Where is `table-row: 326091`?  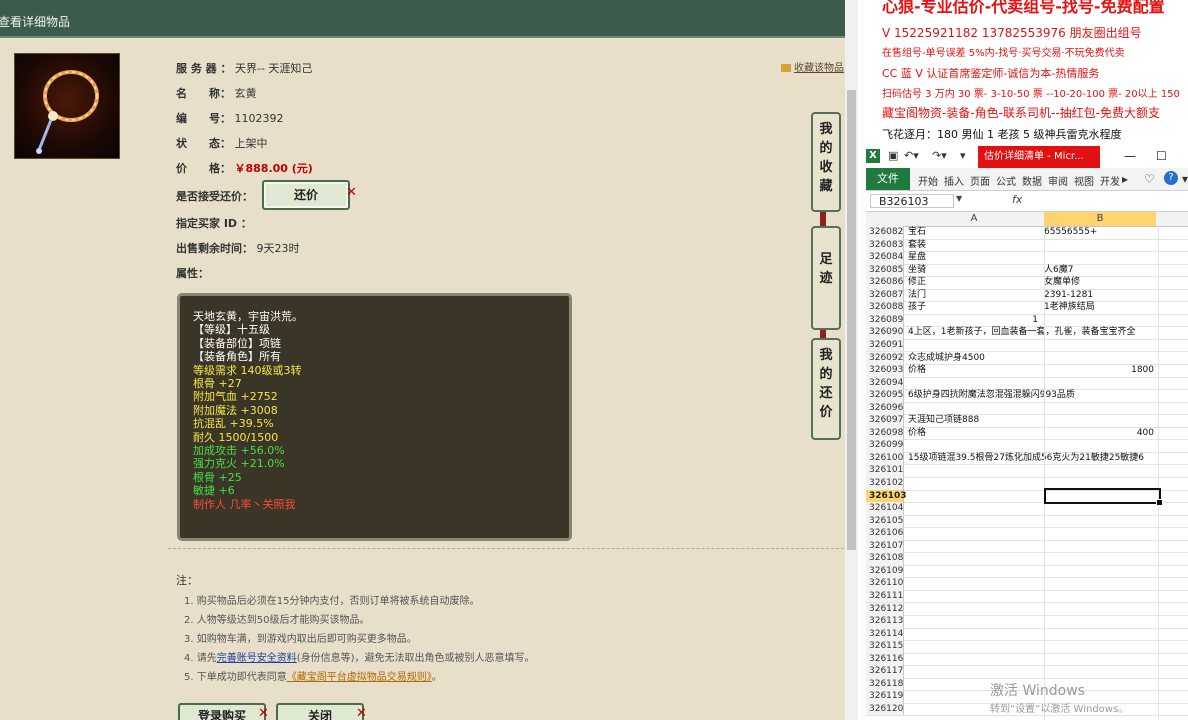 table-row: 326091 is located at coordinates (1027, 345).